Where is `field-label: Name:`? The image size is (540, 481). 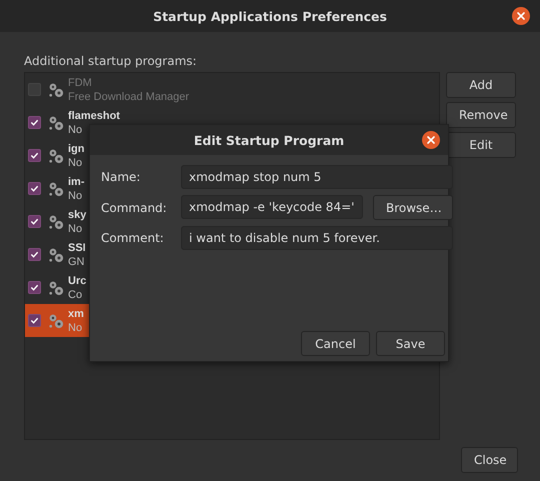
field-label: Name: is located at coordinates (121, 177).